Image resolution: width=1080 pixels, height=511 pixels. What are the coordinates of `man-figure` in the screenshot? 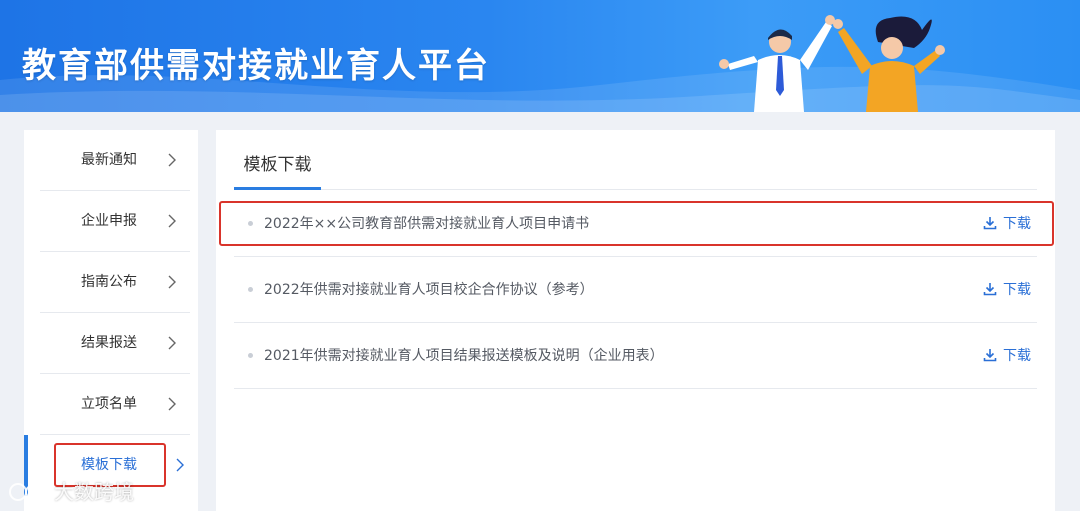 It's located at (777, 63).